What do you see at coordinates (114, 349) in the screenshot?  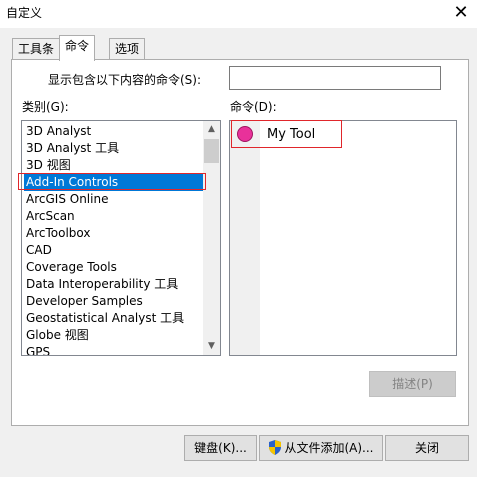 I see `list-item: GPS` at bounding box center [114, 349].